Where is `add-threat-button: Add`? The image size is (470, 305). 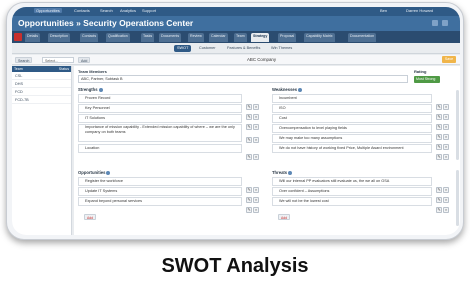 add-threat-button: Add is located at coordinates (284, 217).